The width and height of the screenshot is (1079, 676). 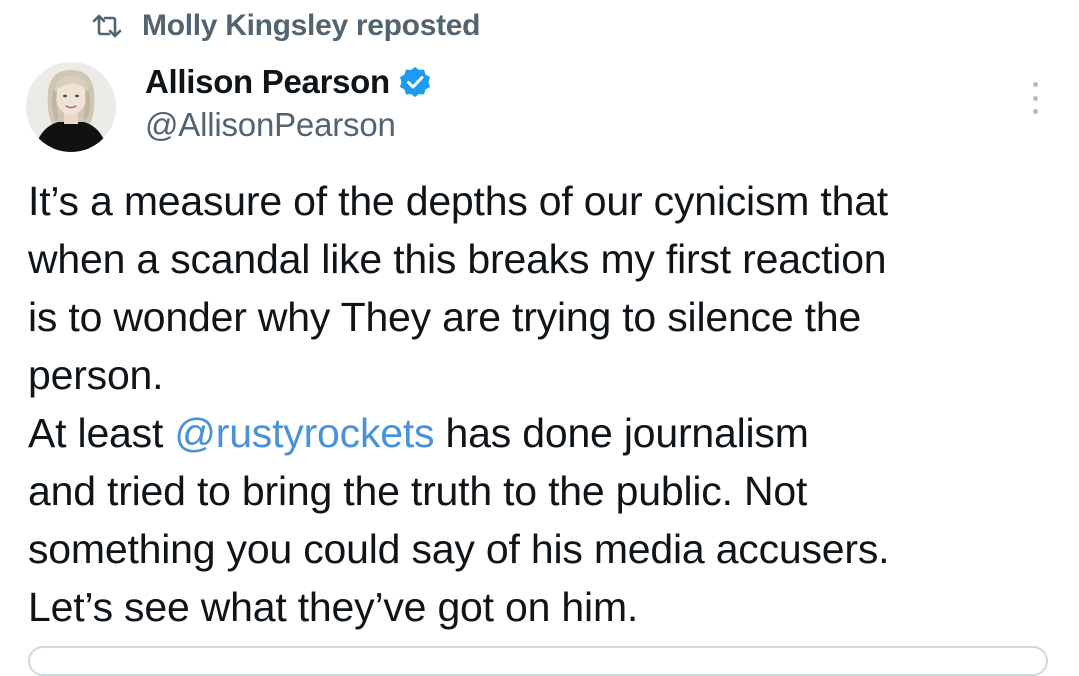 What do you see at coordinates (71, 107) in the screenshot?
I see `avatar` at bounding box center [71, 107].